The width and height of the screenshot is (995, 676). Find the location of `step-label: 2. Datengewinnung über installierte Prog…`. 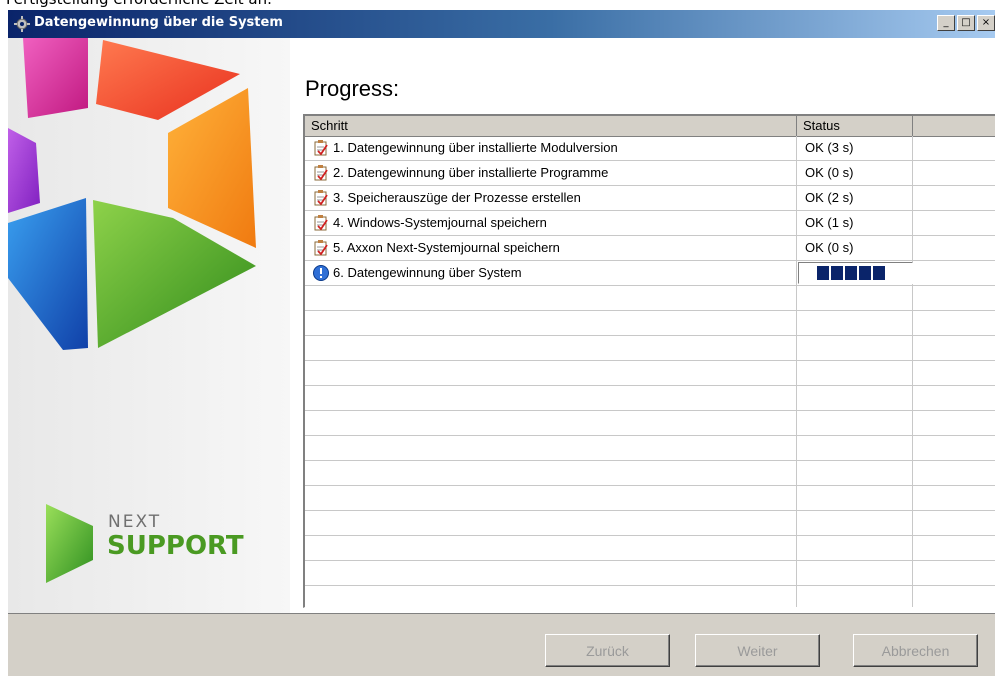

step-label: 2. Datengewinnung über installierte Prog… is located at coordinates (471, 172).